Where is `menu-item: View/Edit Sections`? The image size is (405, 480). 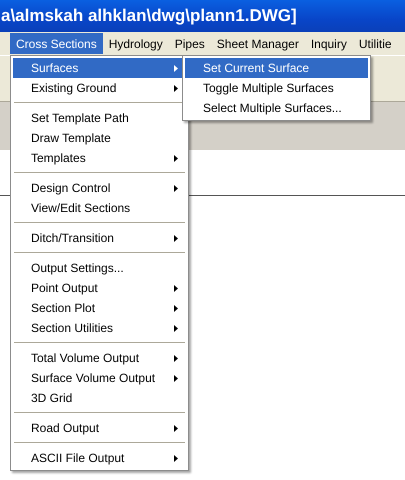
menu-item: View/Edit Sections is located at coordinates (99, 208).